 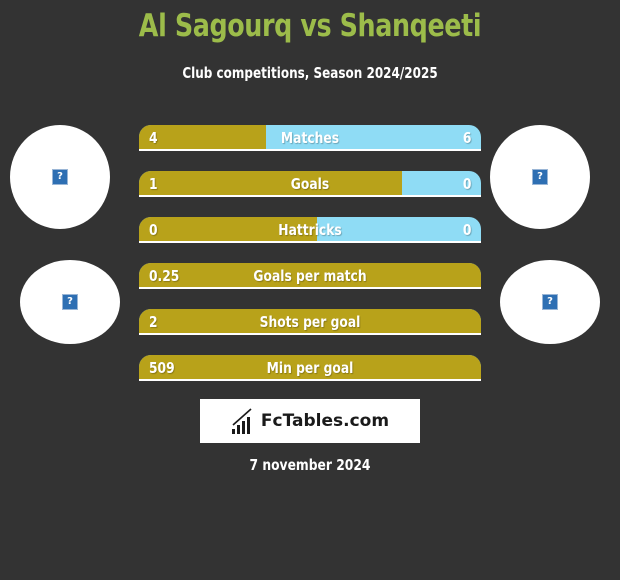 I want to click on left-value: 0, so click(x=153, y=230).